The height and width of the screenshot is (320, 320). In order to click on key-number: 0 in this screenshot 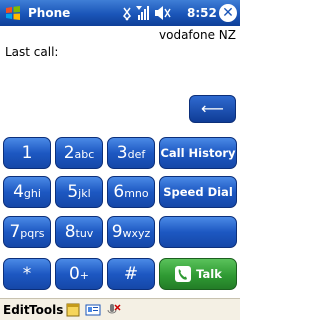, I will do `click(74, 274)`.